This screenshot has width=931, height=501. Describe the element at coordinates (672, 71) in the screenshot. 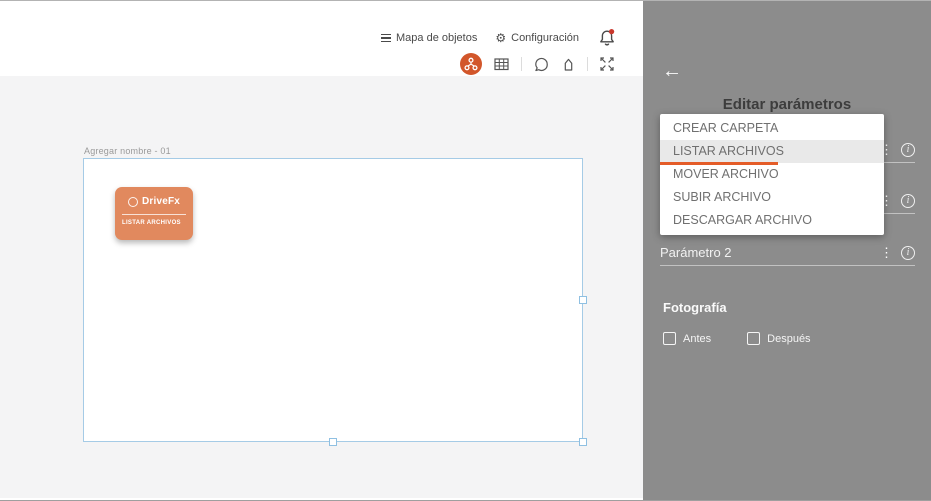

I see `back-button: ←` at that location.